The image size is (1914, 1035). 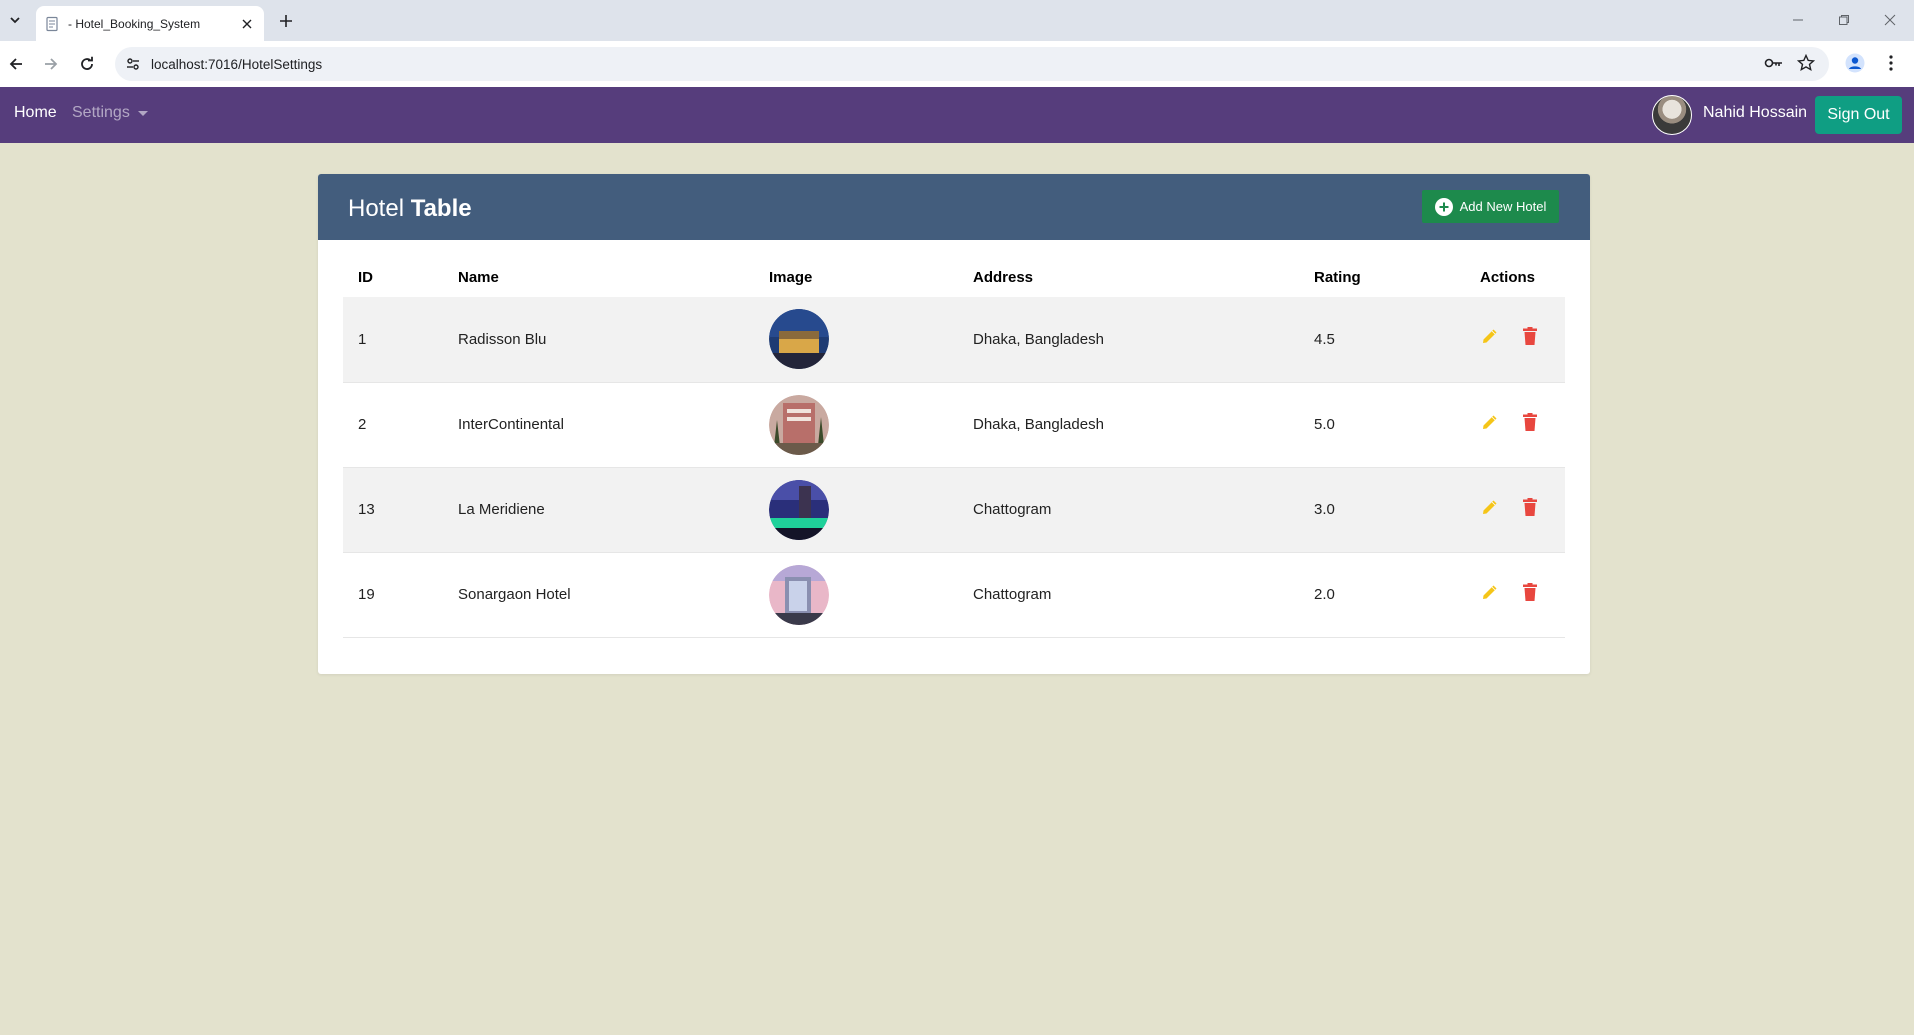 I want to click on more-vertical-icon, so click(x=1891, y=63).